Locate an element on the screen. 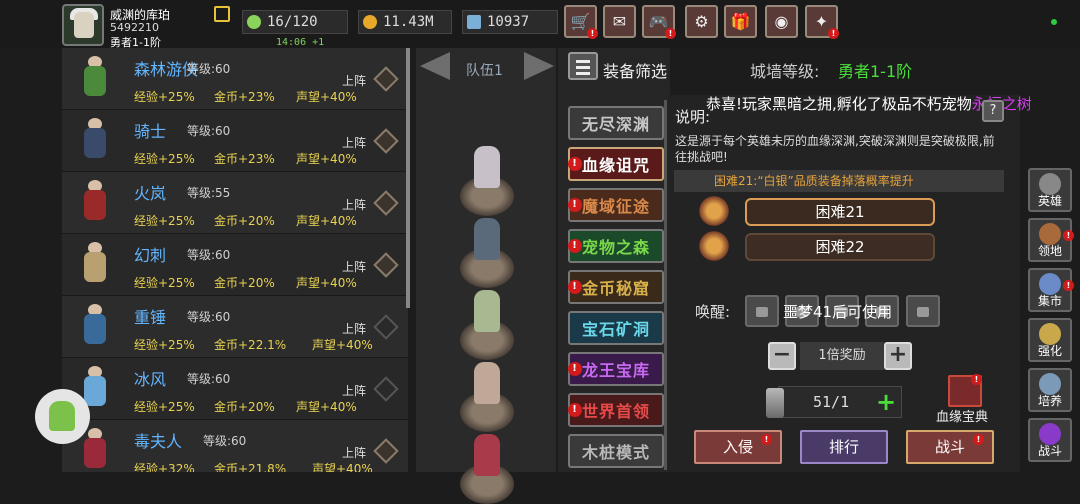 The image size is (1080, 504). event-icon: ✦ is located at coordinates (821, 21).